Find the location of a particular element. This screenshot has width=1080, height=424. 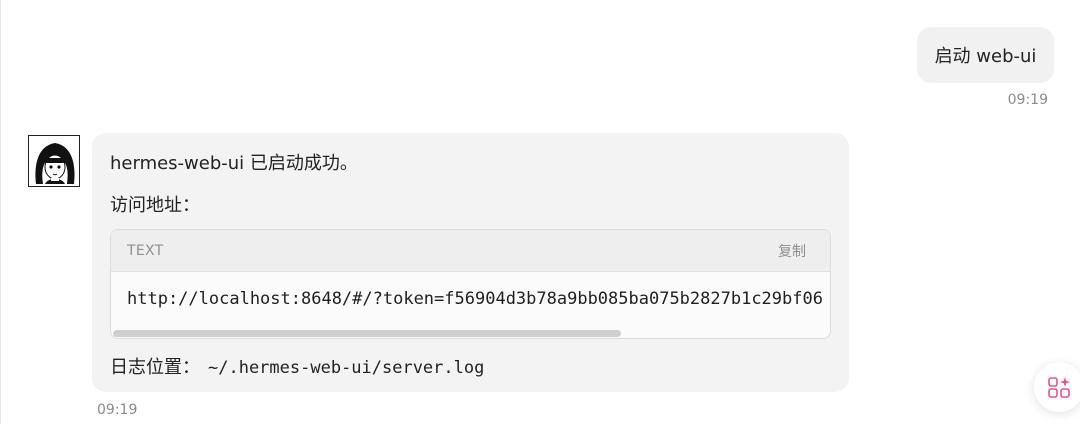

apps-floating-button is located at coordinates (1057, 387).